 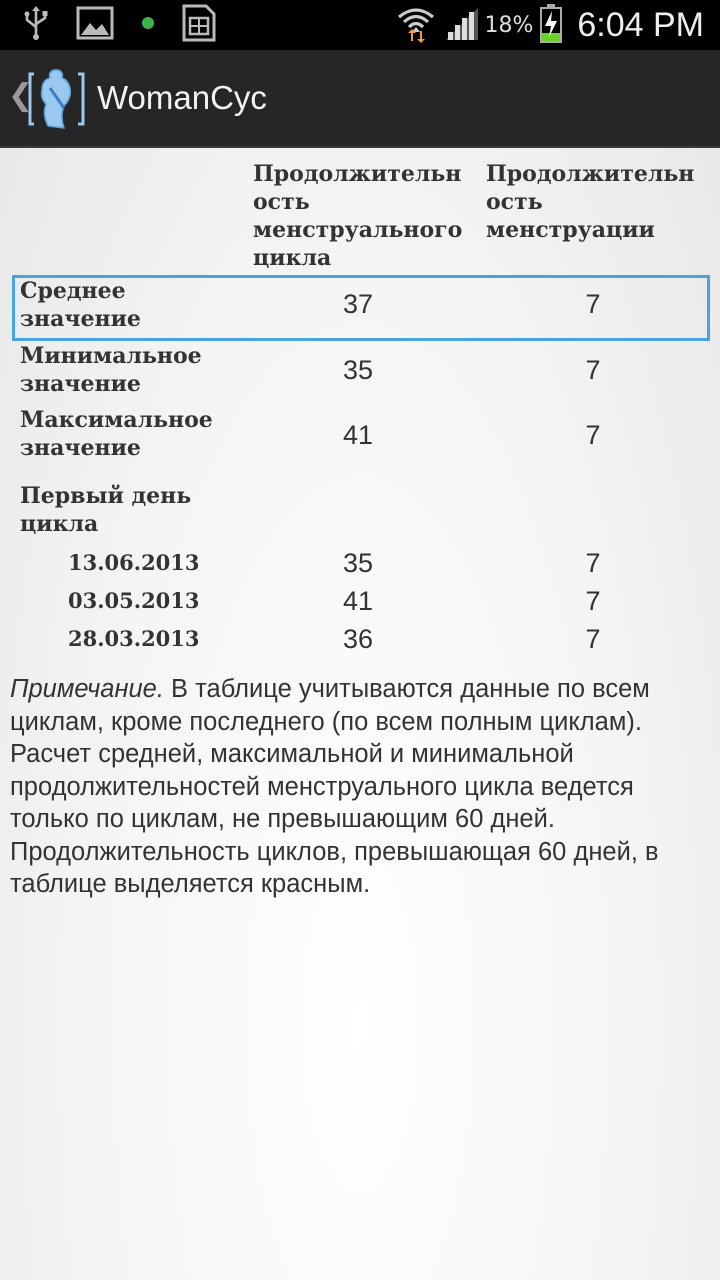 I want to click on row-label-maximum: Максимальное значение, so click(x=116, y=434).